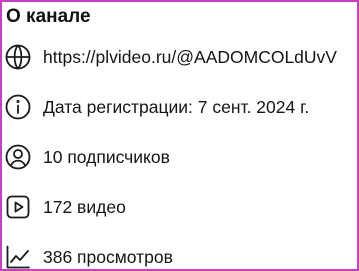 This screenshot has height=271, width=359. Describe the element at coordinates (48, 16) in the screenshot. I see `panel-title: О канале` at that location.